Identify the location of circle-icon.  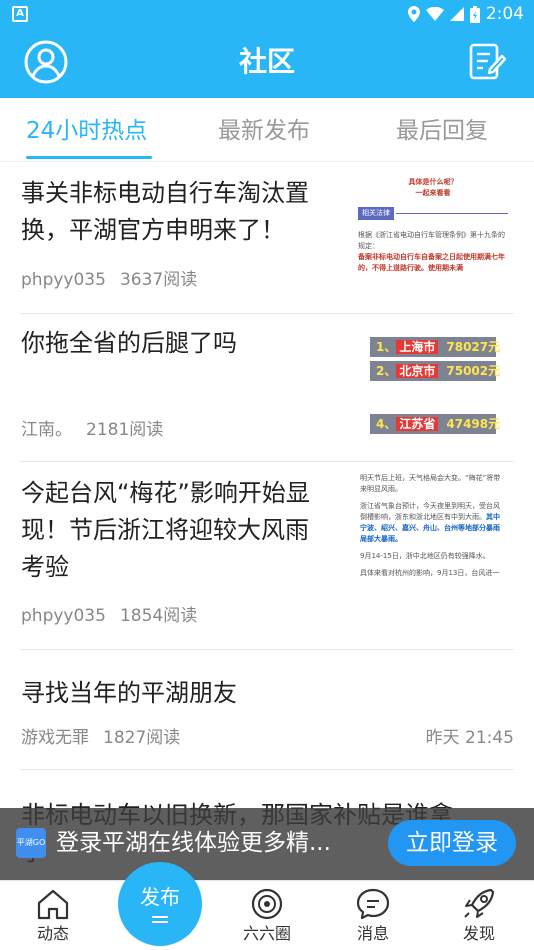
(267, 904).